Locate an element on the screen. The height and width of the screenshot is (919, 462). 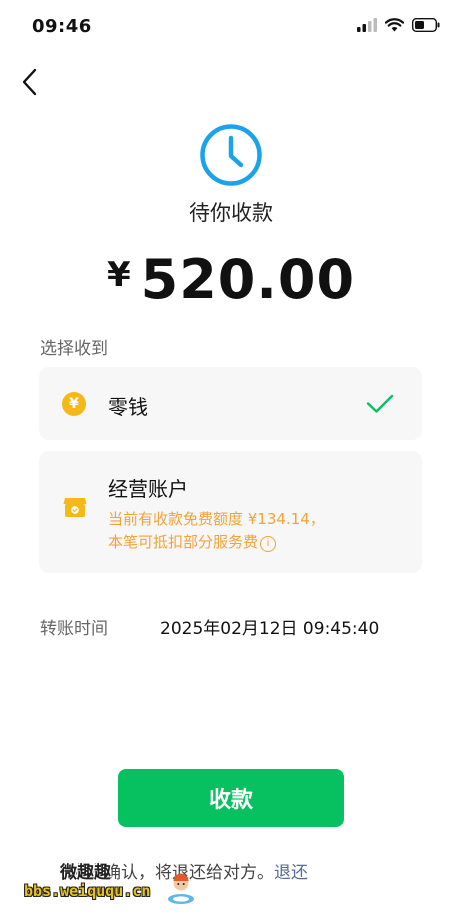
status-time: 09:46 is located at coordinates (62, 26).